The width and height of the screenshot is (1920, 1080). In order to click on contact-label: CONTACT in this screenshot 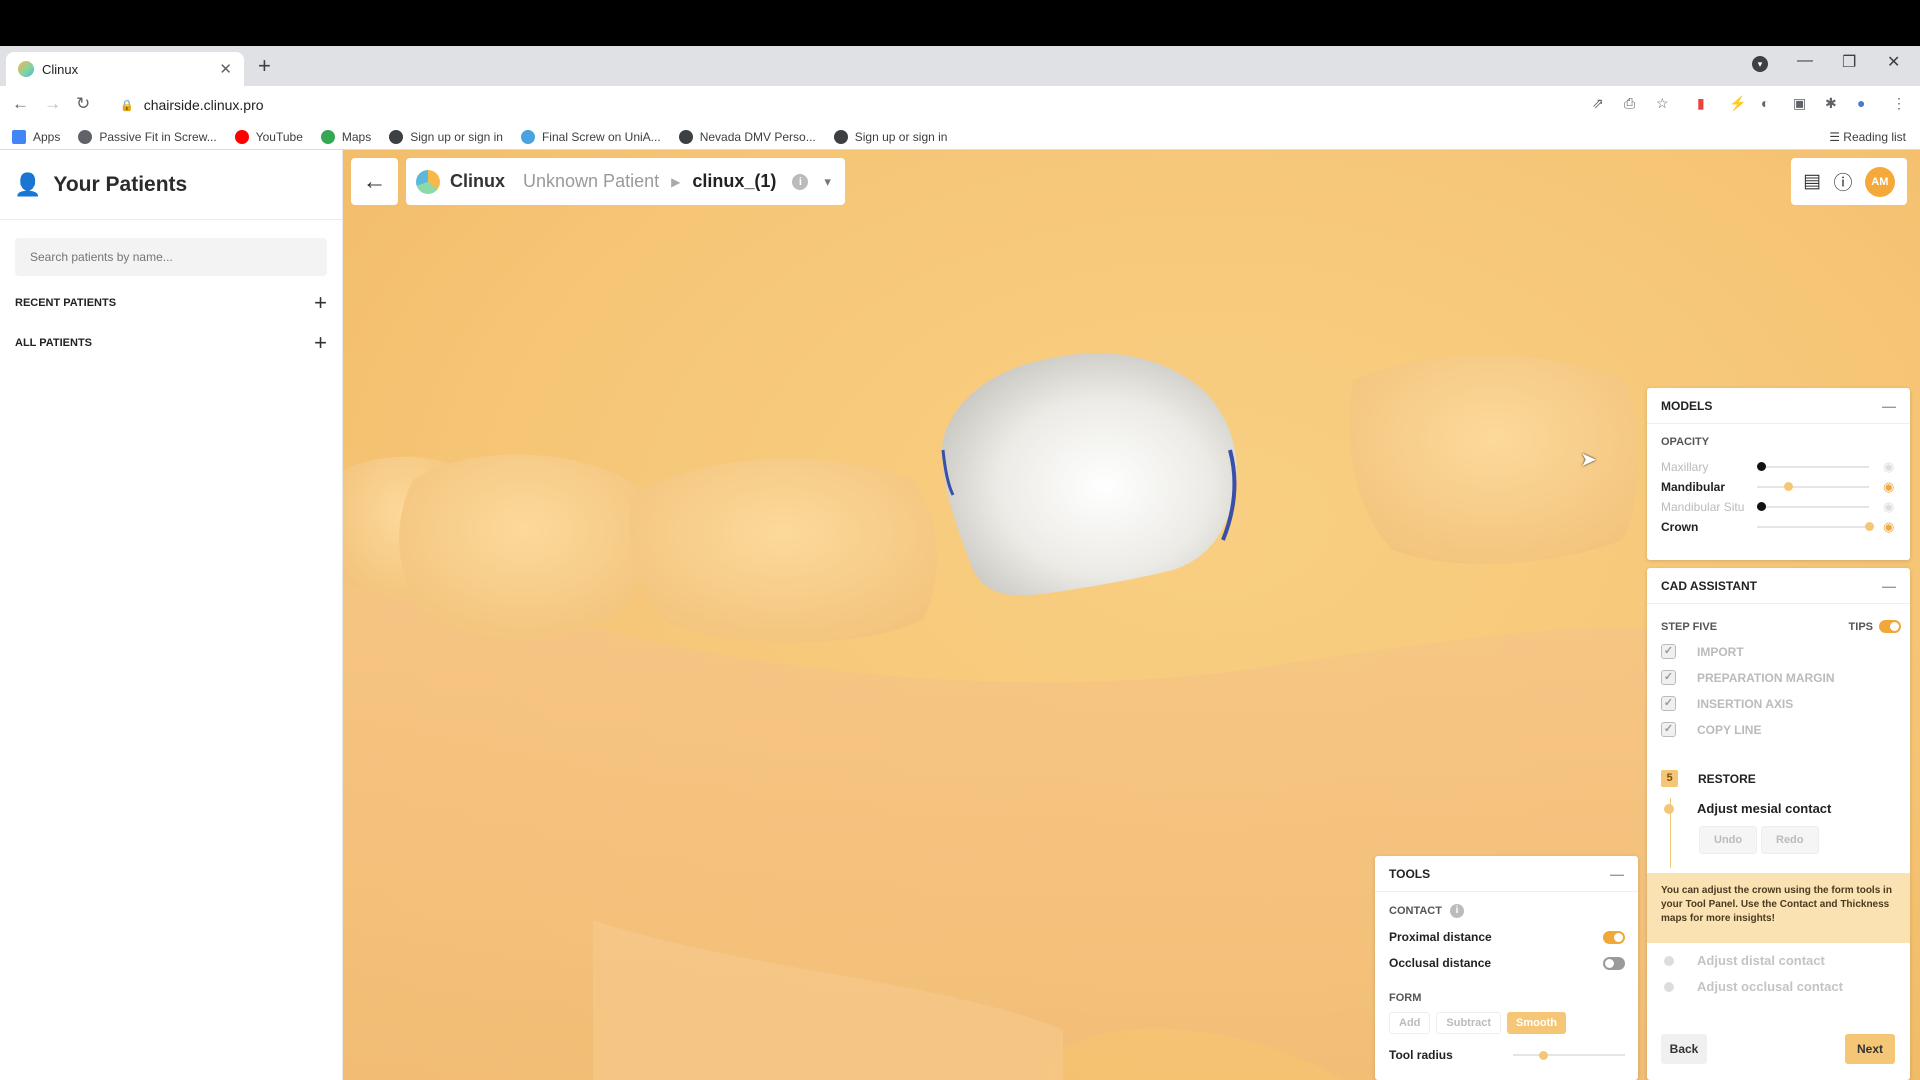, I will do `click(1415, 911)`.